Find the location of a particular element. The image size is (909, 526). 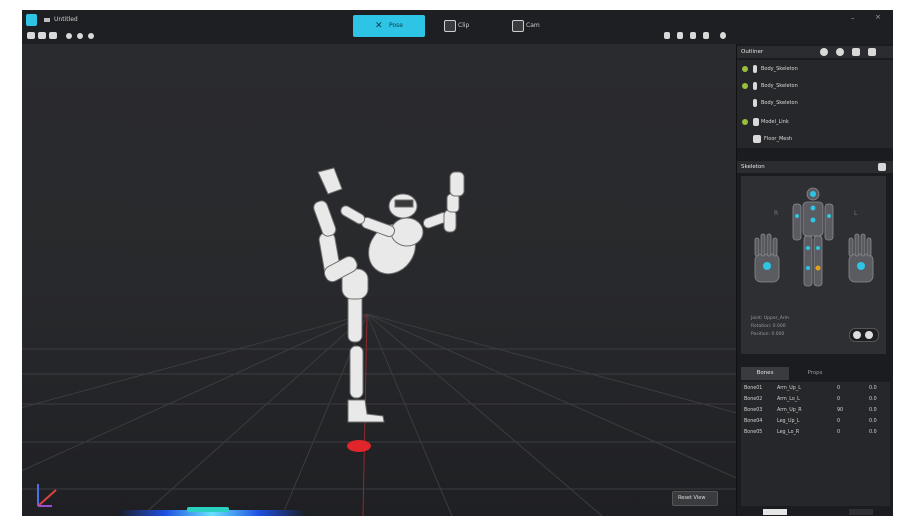

outliner-add-icon is located at coordinates (824, 52).